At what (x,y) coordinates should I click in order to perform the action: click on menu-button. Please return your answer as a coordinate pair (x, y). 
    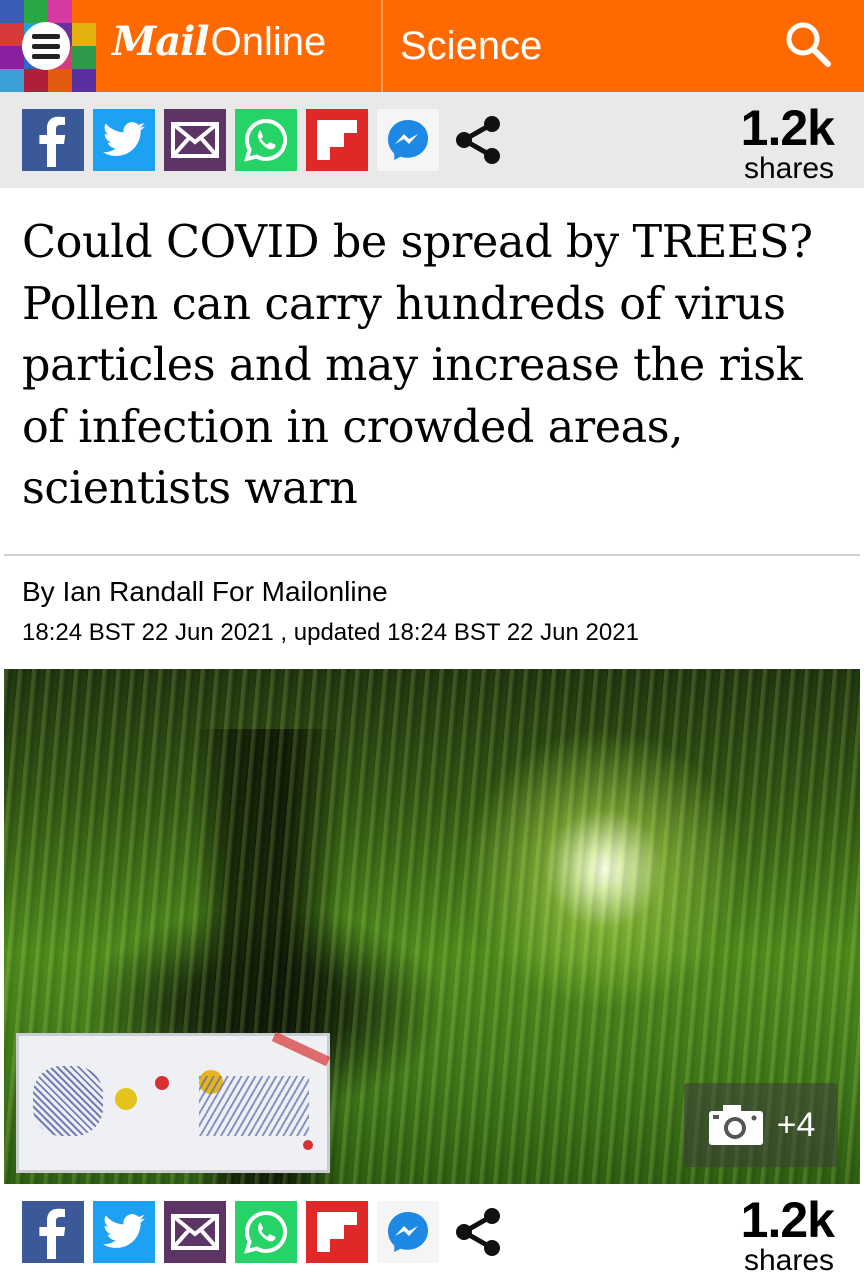
    Looking at the image, I should click on (46, 46).